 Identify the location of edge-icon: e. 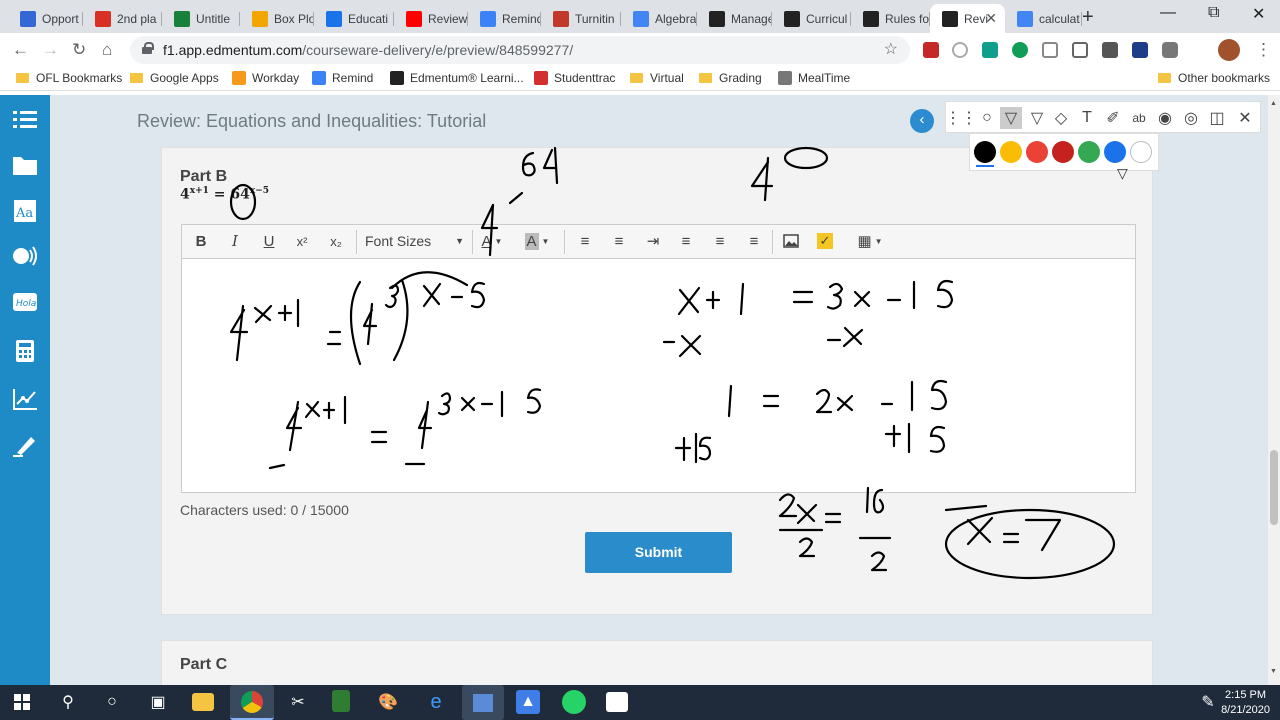
(436, 702).